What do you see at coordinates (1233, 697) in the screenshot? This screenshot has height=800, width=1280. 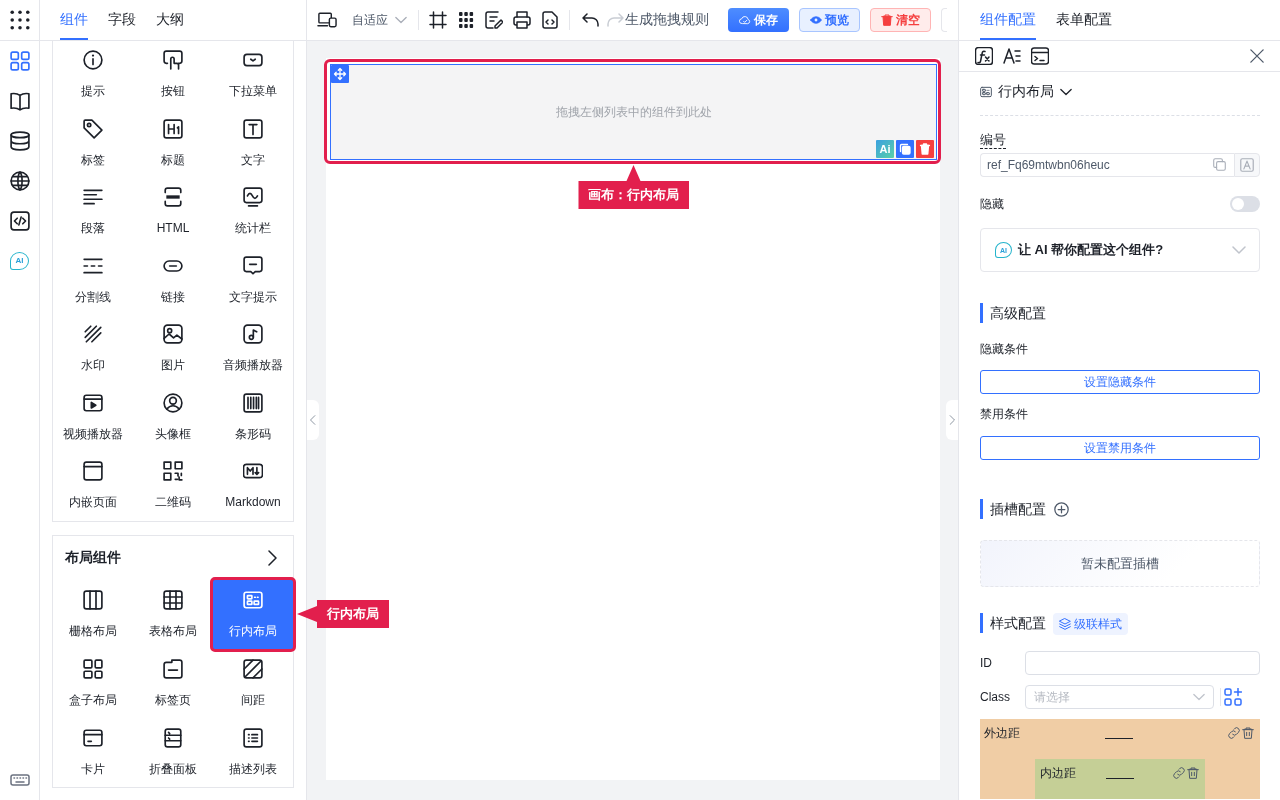 I see `apps-add-icon` at bounding box center [1233, 697].